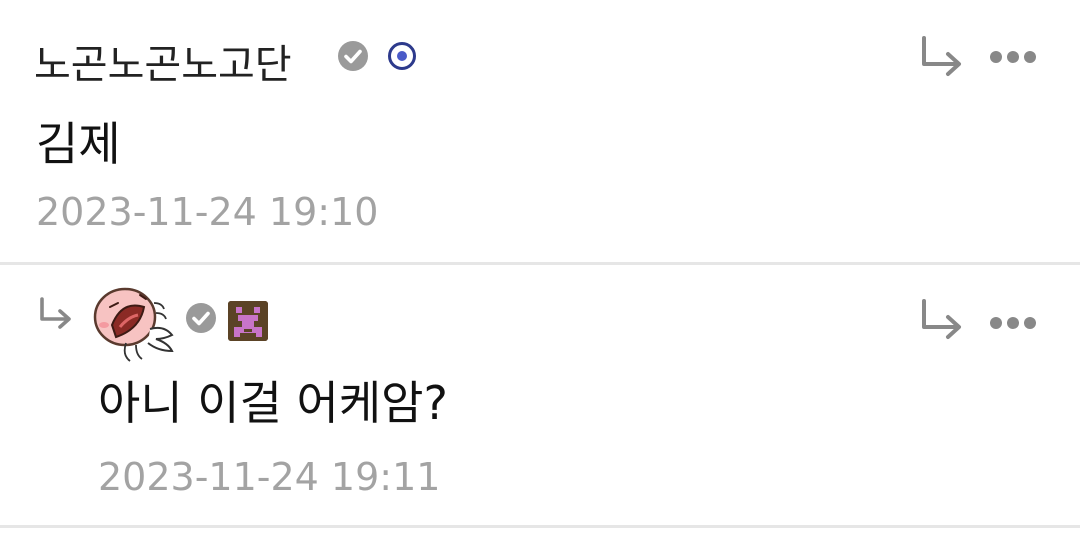  Describe the element at coordinates (55, 313) in the screenshot. I see `reply-indent-icon` at that location.